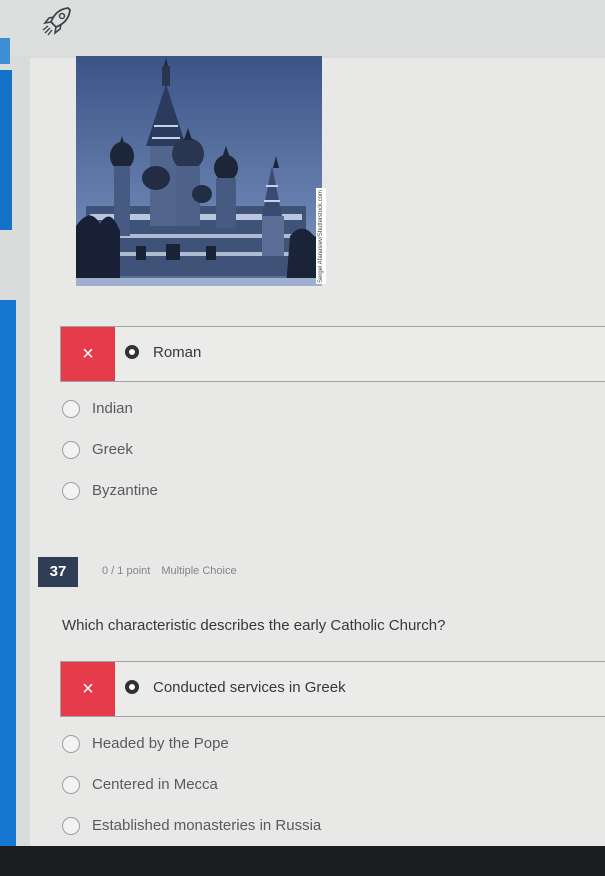 The height and width of the screenshot is (876, 605). Describe the element at coordinates (302, 861) in the screenshot. I see `screen-bezel` at that location.